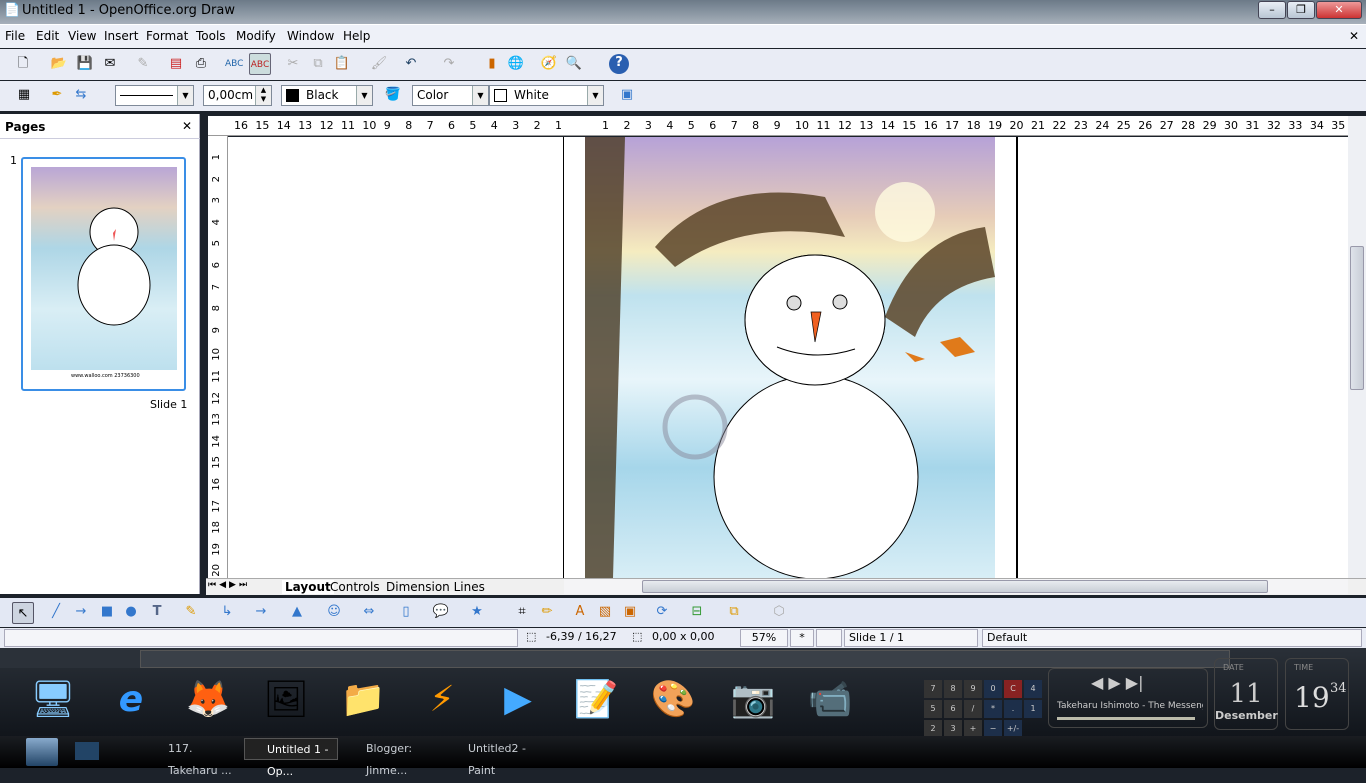  I want to click on calculator-key: 1, so click(1033, 709).